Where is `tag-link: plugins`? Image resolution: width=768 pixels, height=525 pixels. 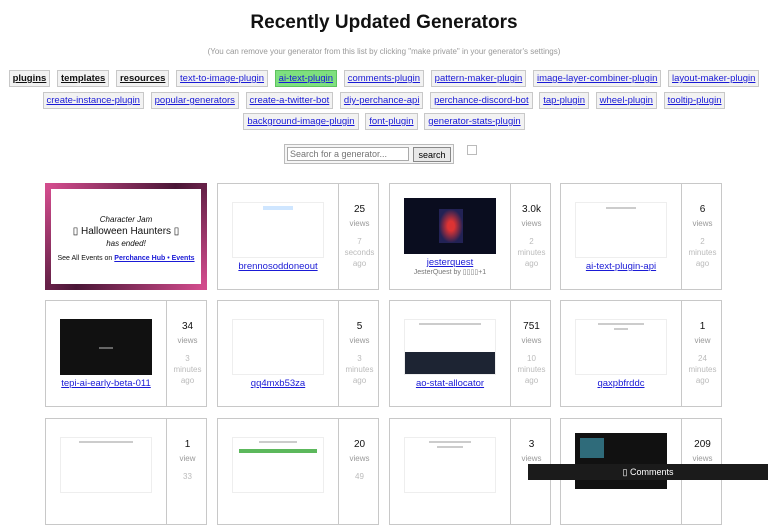
tag-link: plugins is located at coordinates (29, 78).